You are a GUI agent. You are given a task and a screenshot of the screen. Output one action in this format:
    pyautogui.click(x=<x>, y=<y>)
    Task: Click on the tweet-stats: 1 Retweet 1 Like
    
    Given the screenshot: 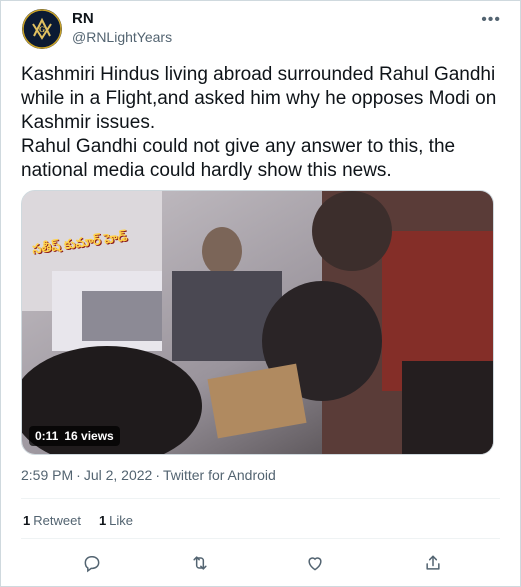 What is the action you would take?
    pyautogui.click(x=78, y=520)
    